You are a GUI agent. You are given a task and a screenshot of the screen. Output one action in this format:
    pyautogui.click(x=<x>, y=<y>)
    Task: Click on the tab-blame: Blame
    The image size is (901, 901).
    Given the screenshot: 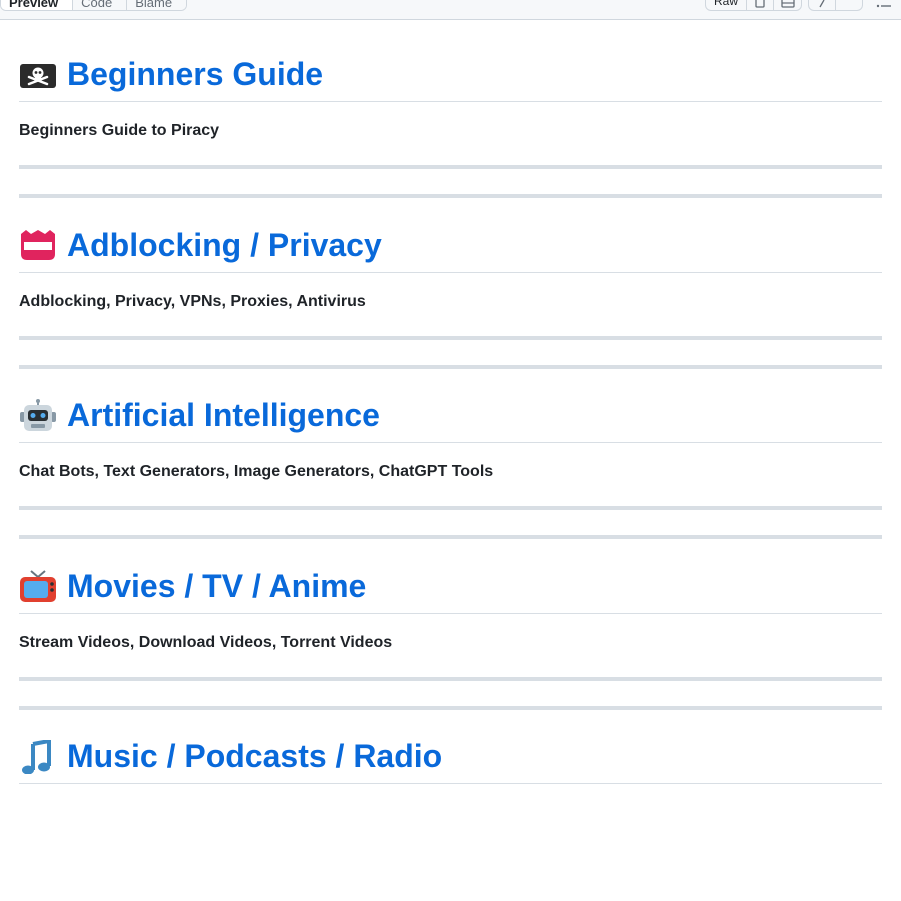 What is the action you would take?
    pyautogui.click(x=157, y=5)
    